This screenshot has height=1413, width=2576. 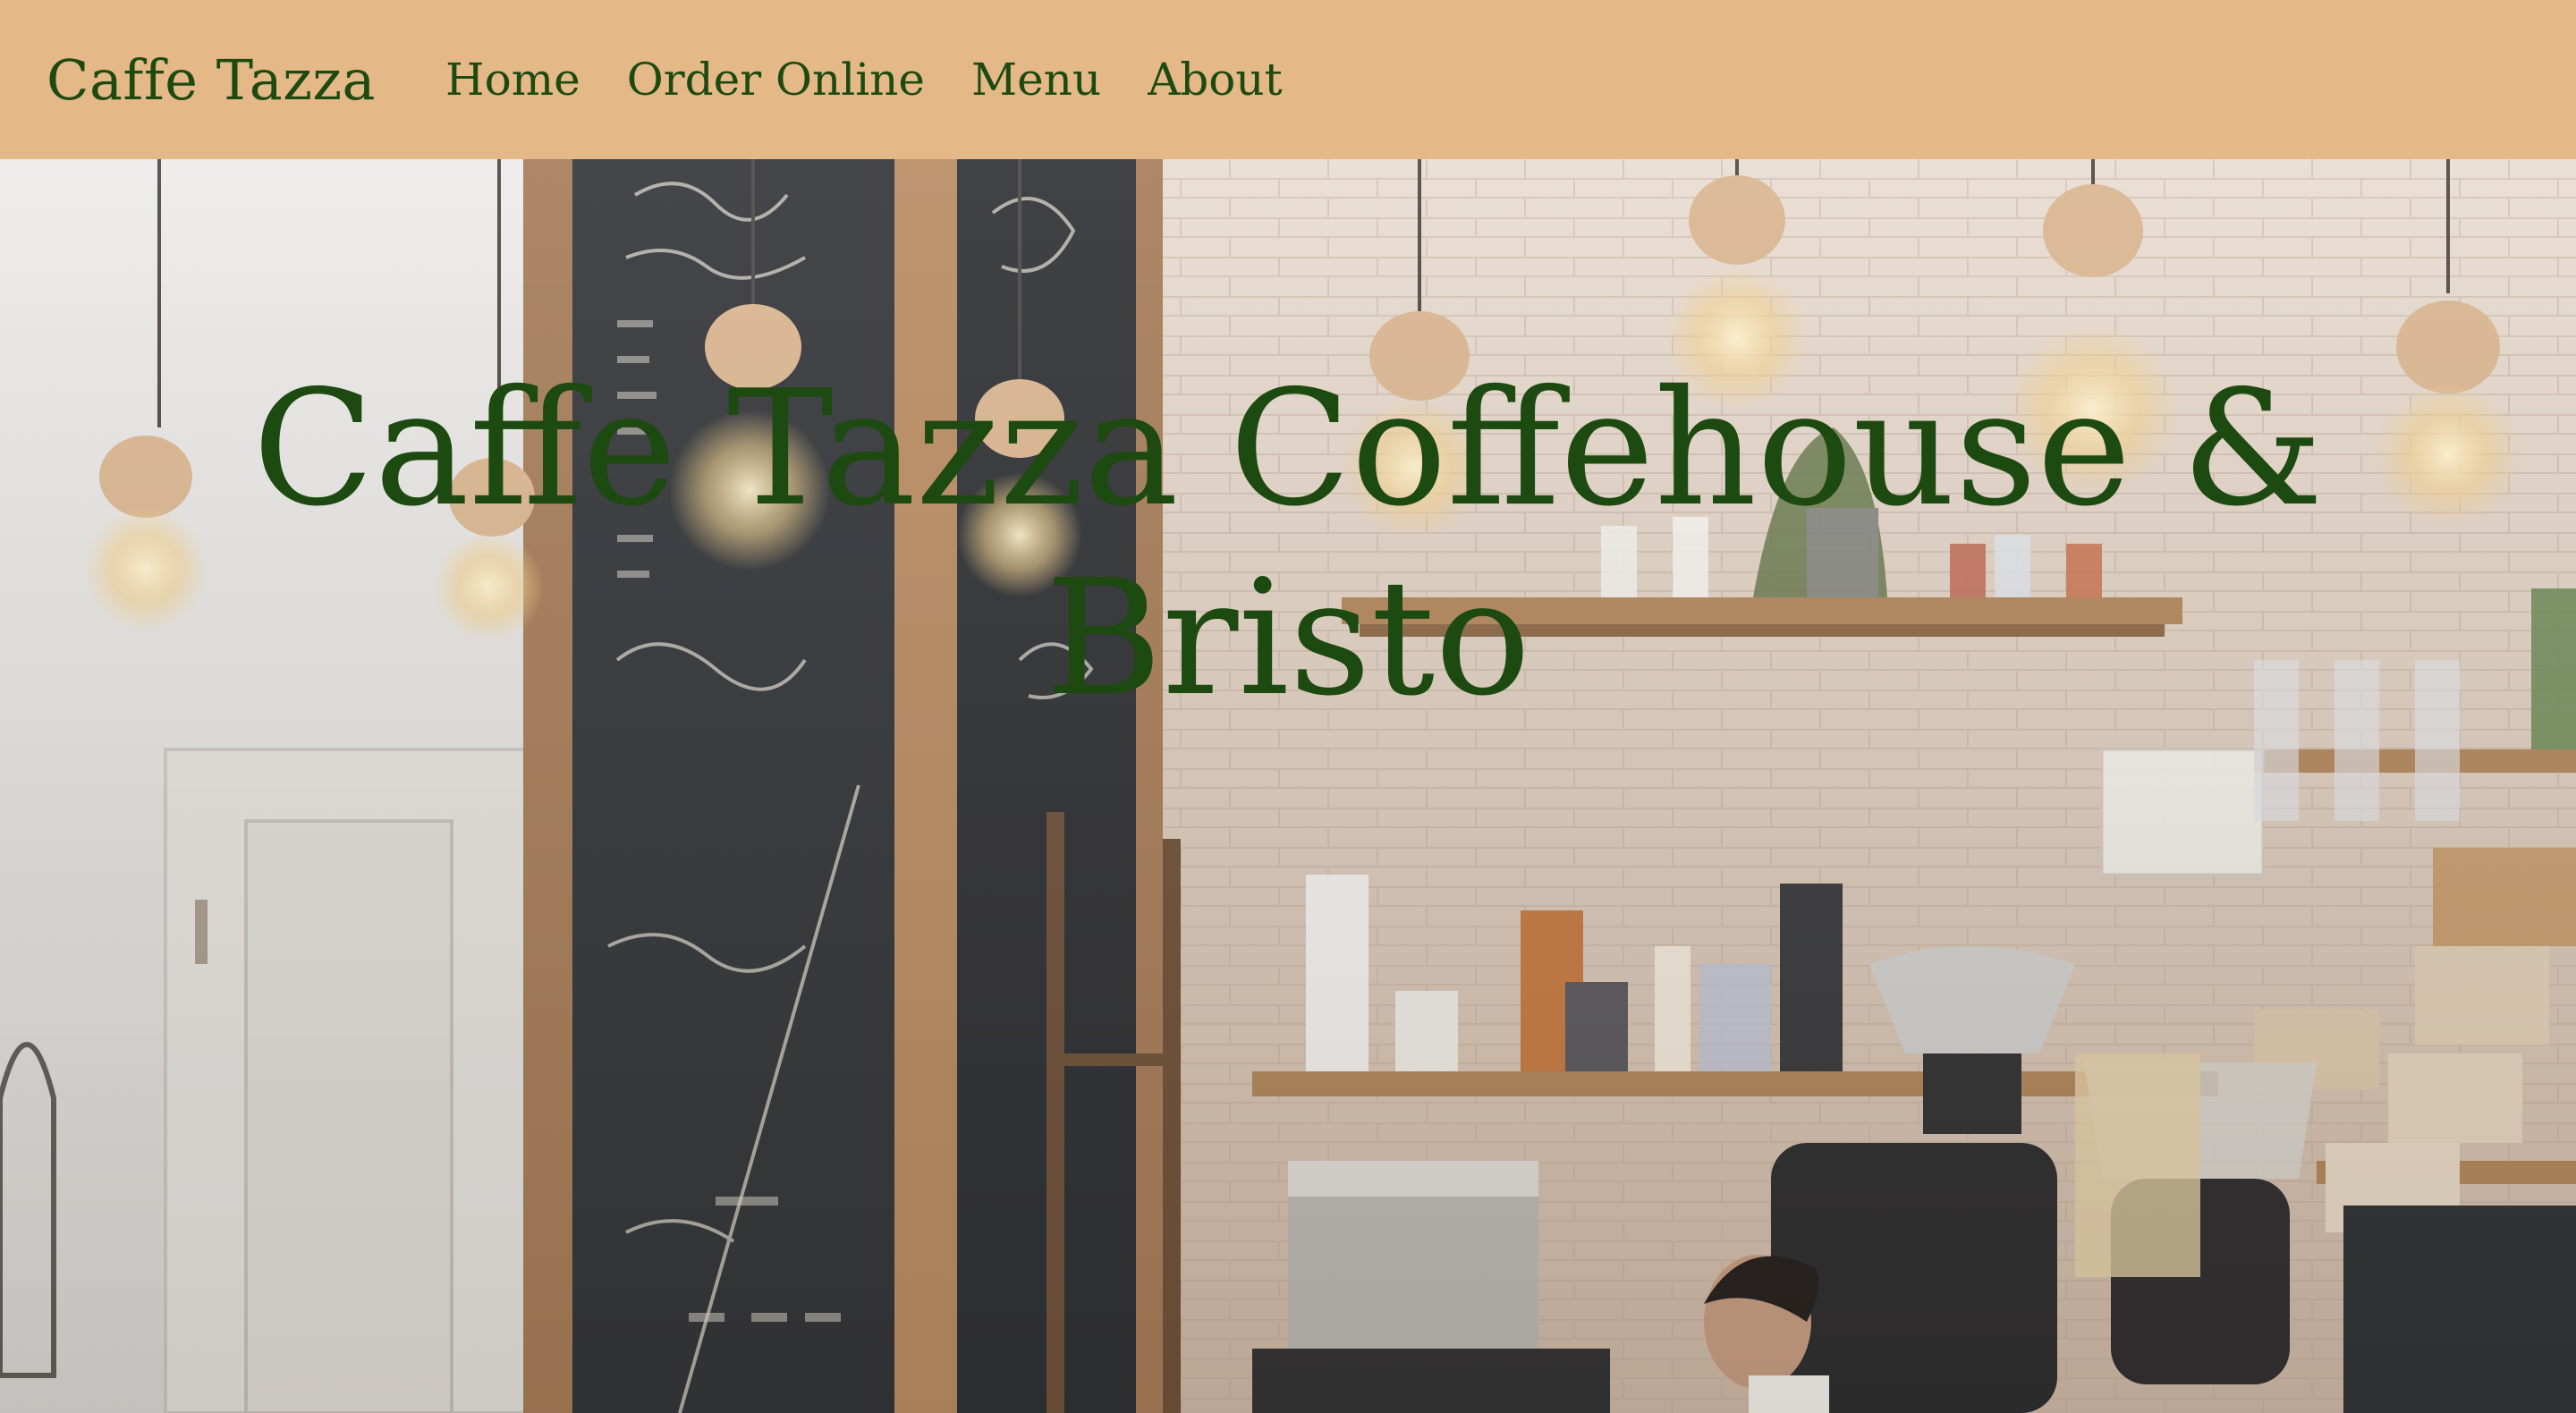 I want to click on nav-link-order-online: Order Online, so click(x=776, y=80).